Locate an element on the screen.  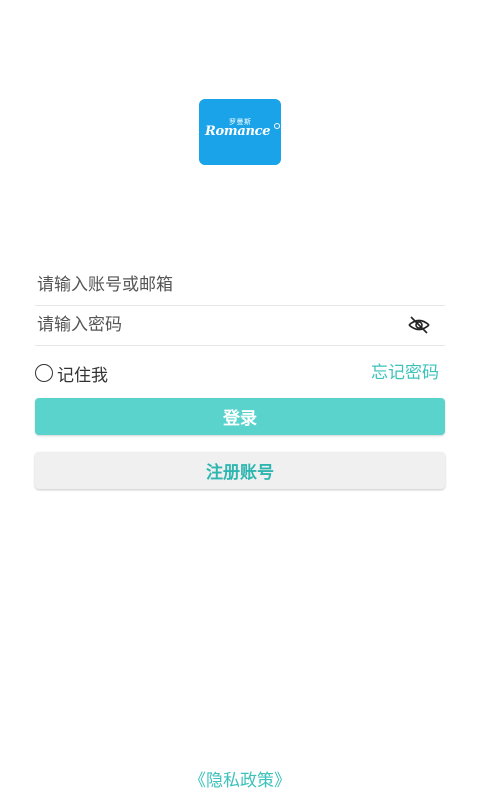
password-input is located at coordinates (217, 325).